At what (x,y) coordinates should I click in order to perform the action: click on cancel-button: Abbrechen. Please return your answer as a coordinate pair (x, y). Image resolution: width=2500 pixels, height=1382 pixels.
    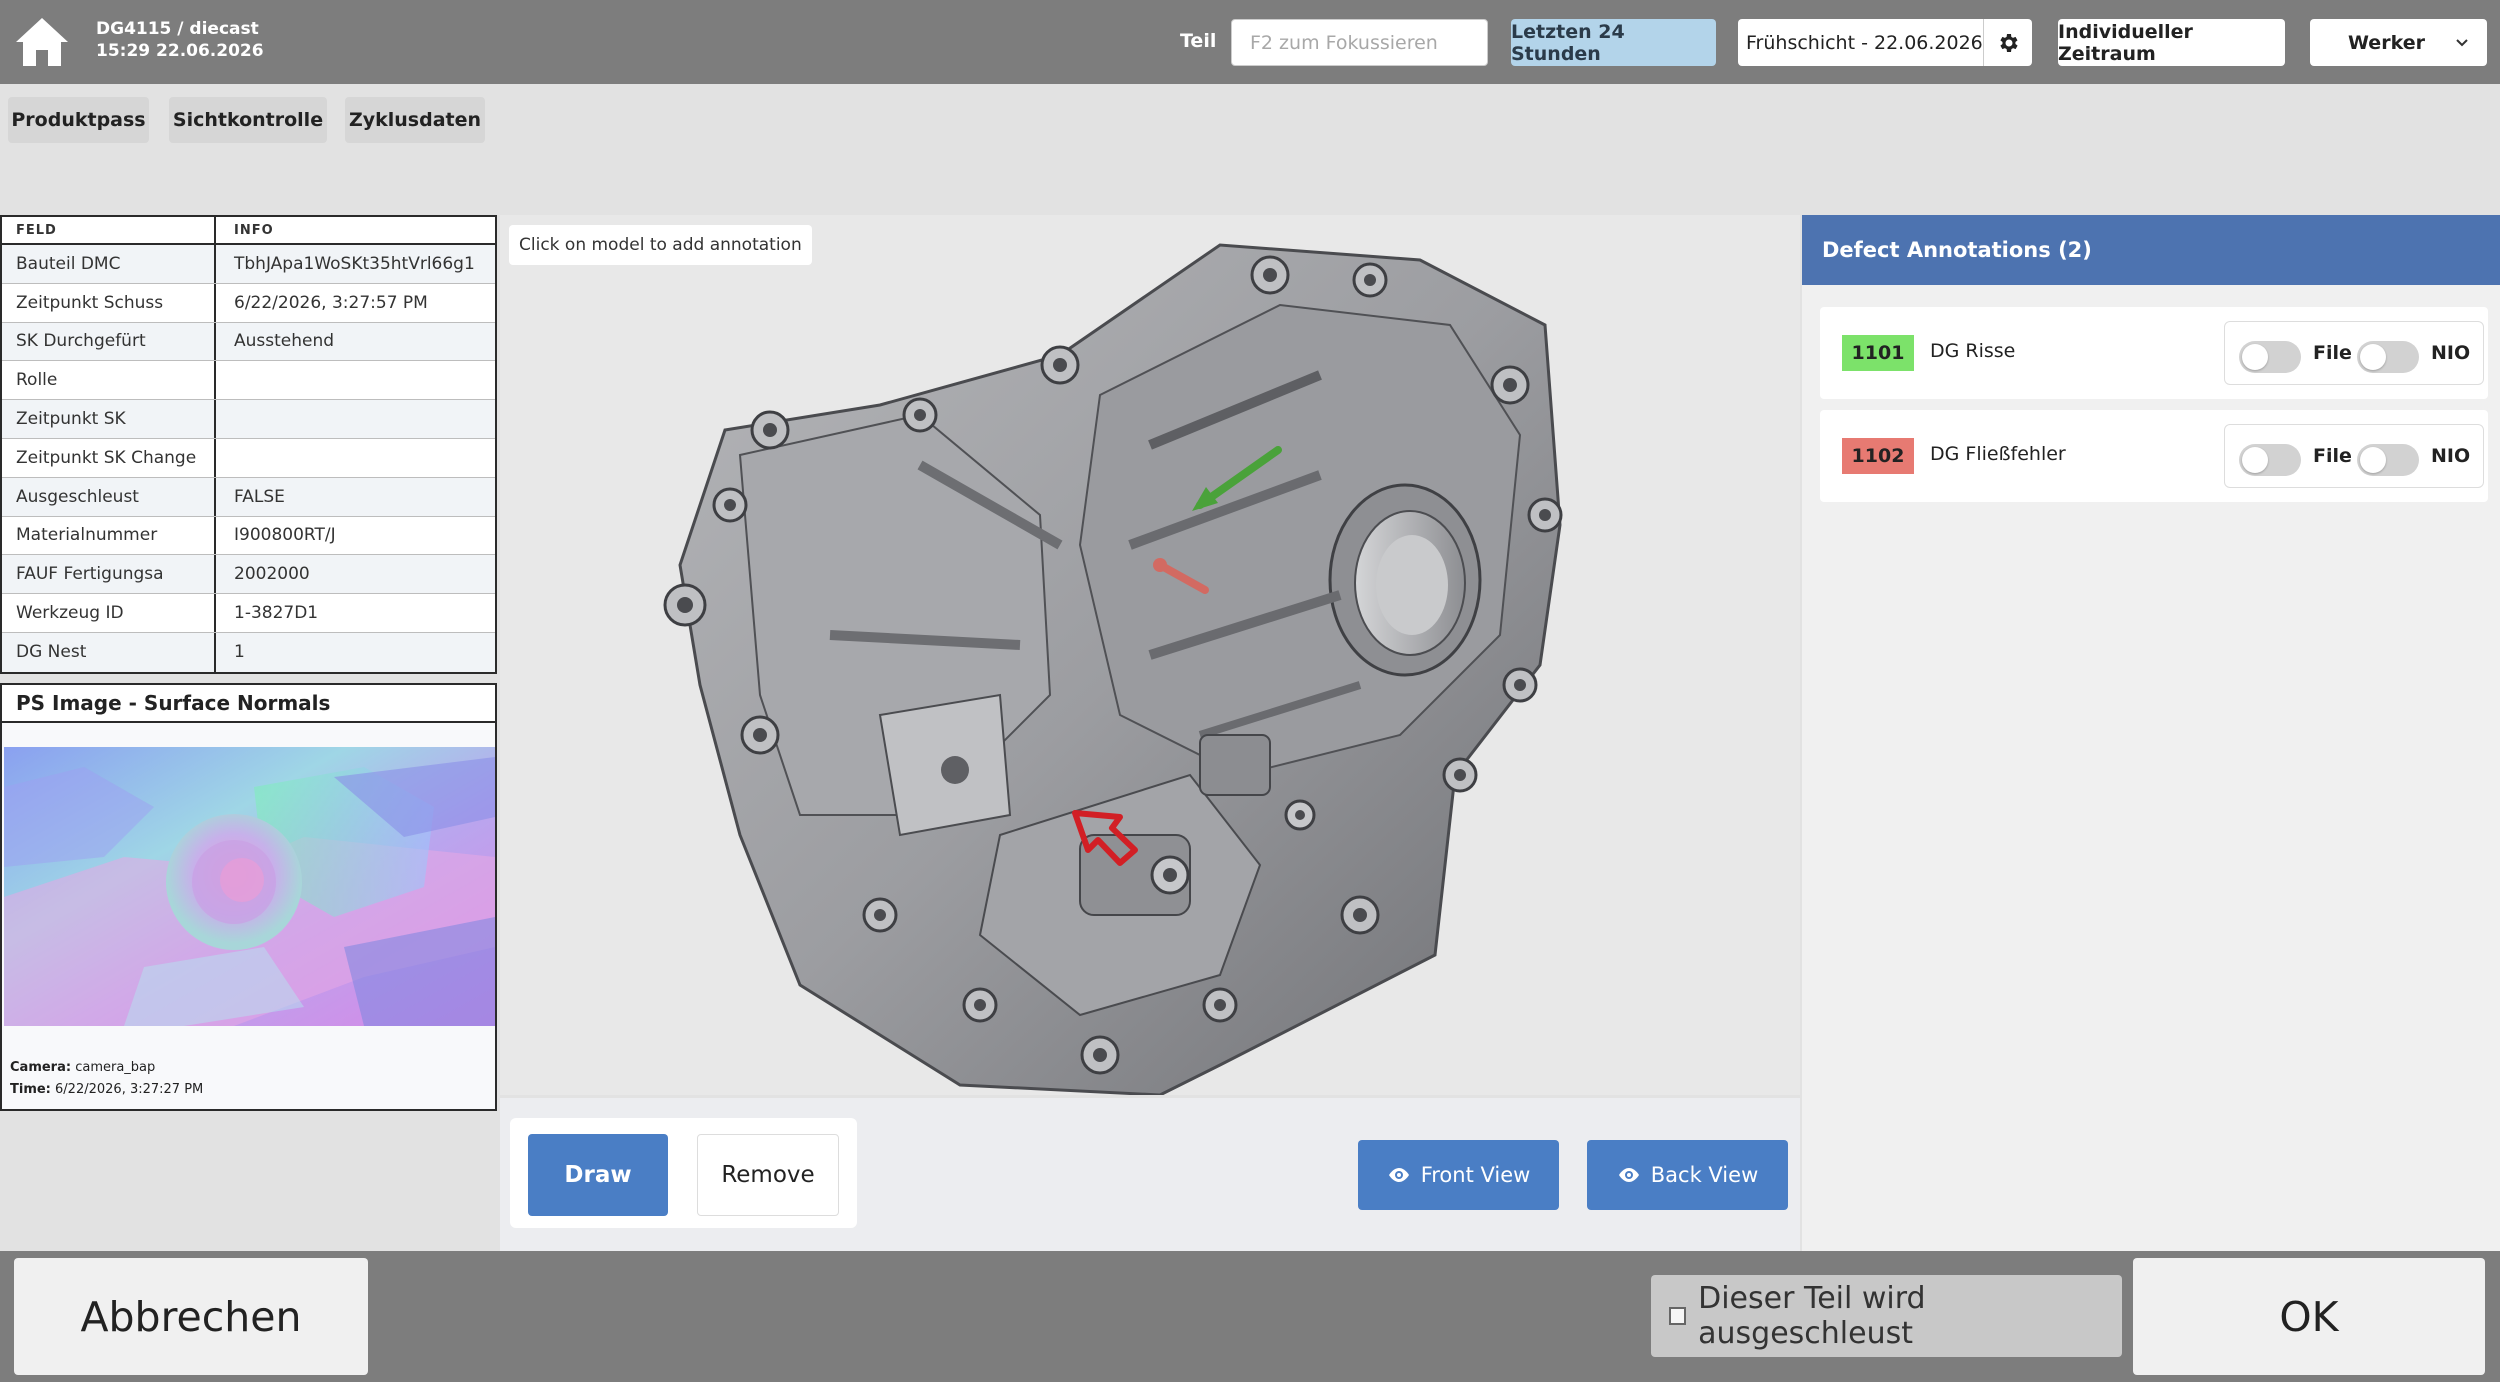
    Looking at the image, I should click on (191, 1316).